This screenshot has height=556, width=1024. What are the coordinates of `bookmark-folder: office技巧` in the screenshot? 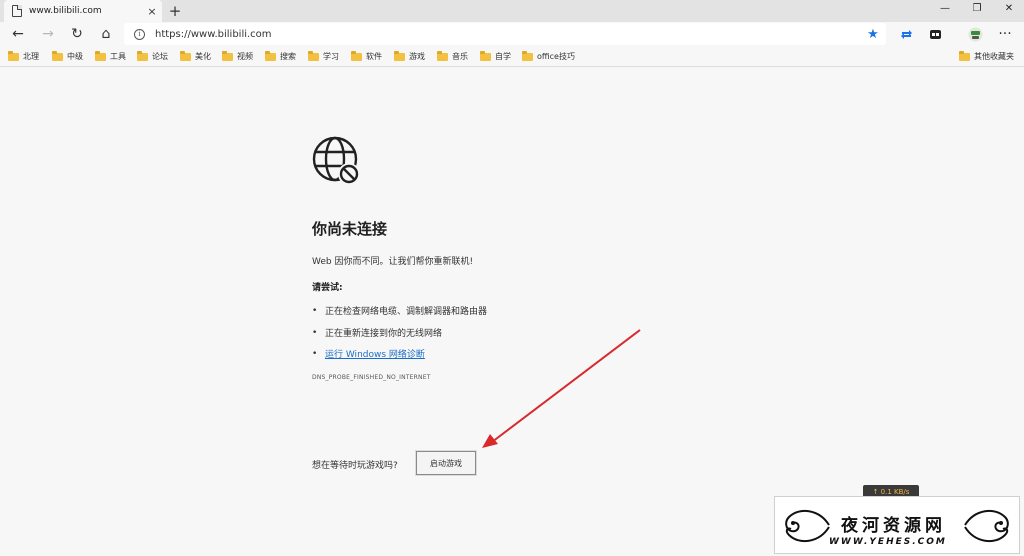 It's located at (548, 56).